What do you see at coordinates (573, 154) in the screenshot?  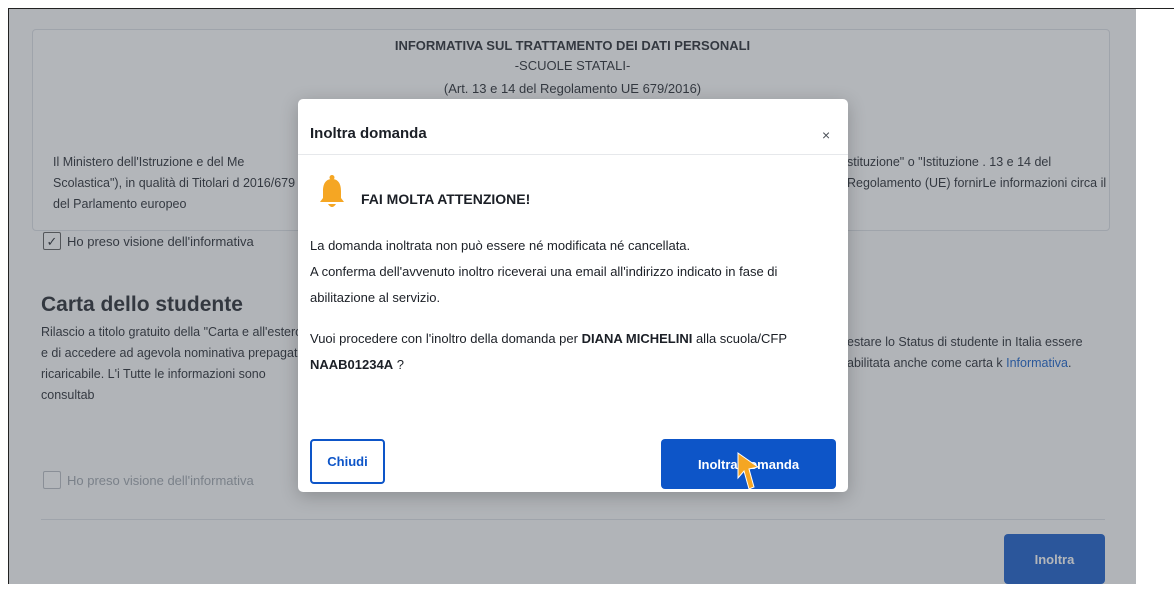 I see `dialog-header-divider` at bounding box center [573, 154].